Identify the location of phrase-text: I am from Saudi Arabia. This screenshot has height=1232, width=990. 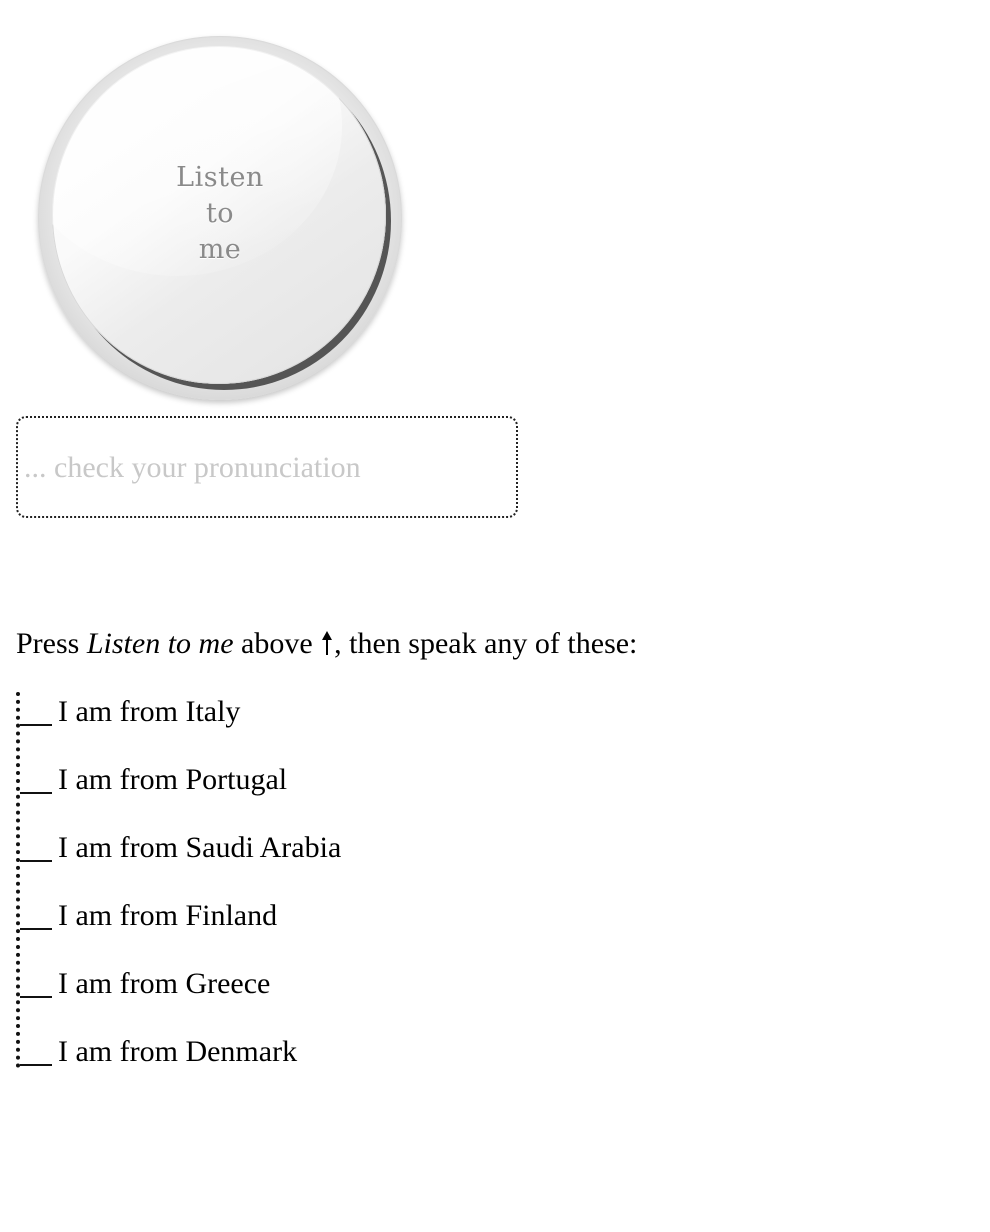
(200, 847).